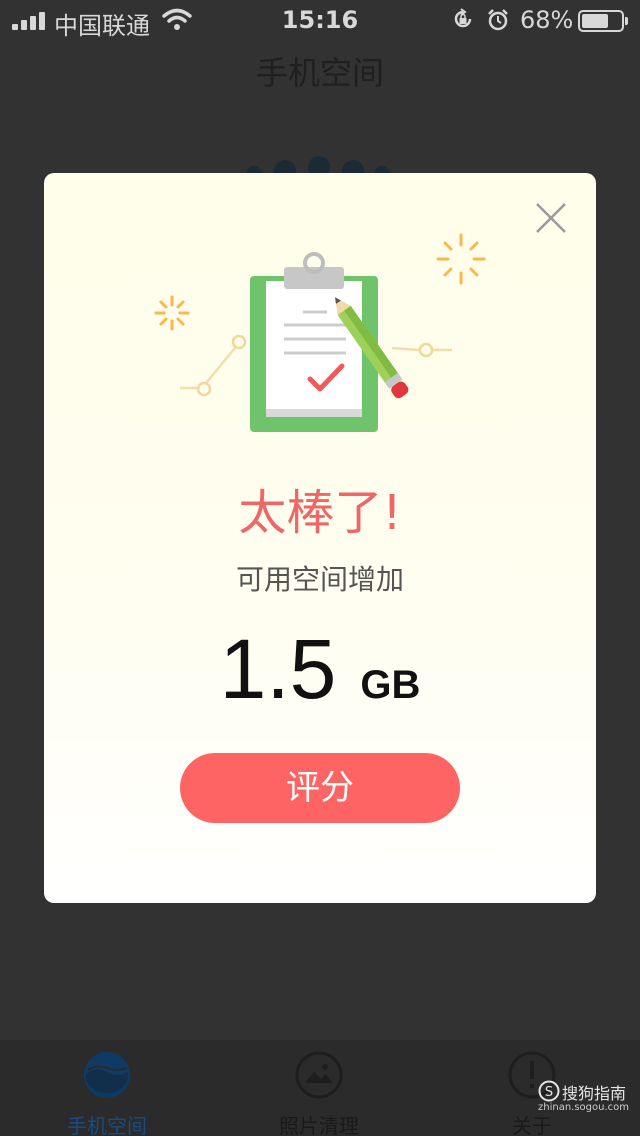  I want to click on tab-label: 手机空间, so click(107, 1125).